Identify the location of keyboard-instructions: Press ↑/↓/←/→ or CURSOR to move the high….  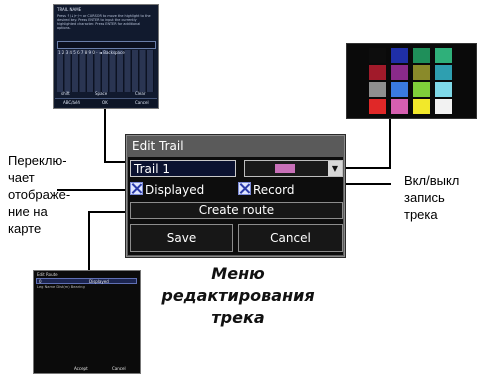
(104, 22).